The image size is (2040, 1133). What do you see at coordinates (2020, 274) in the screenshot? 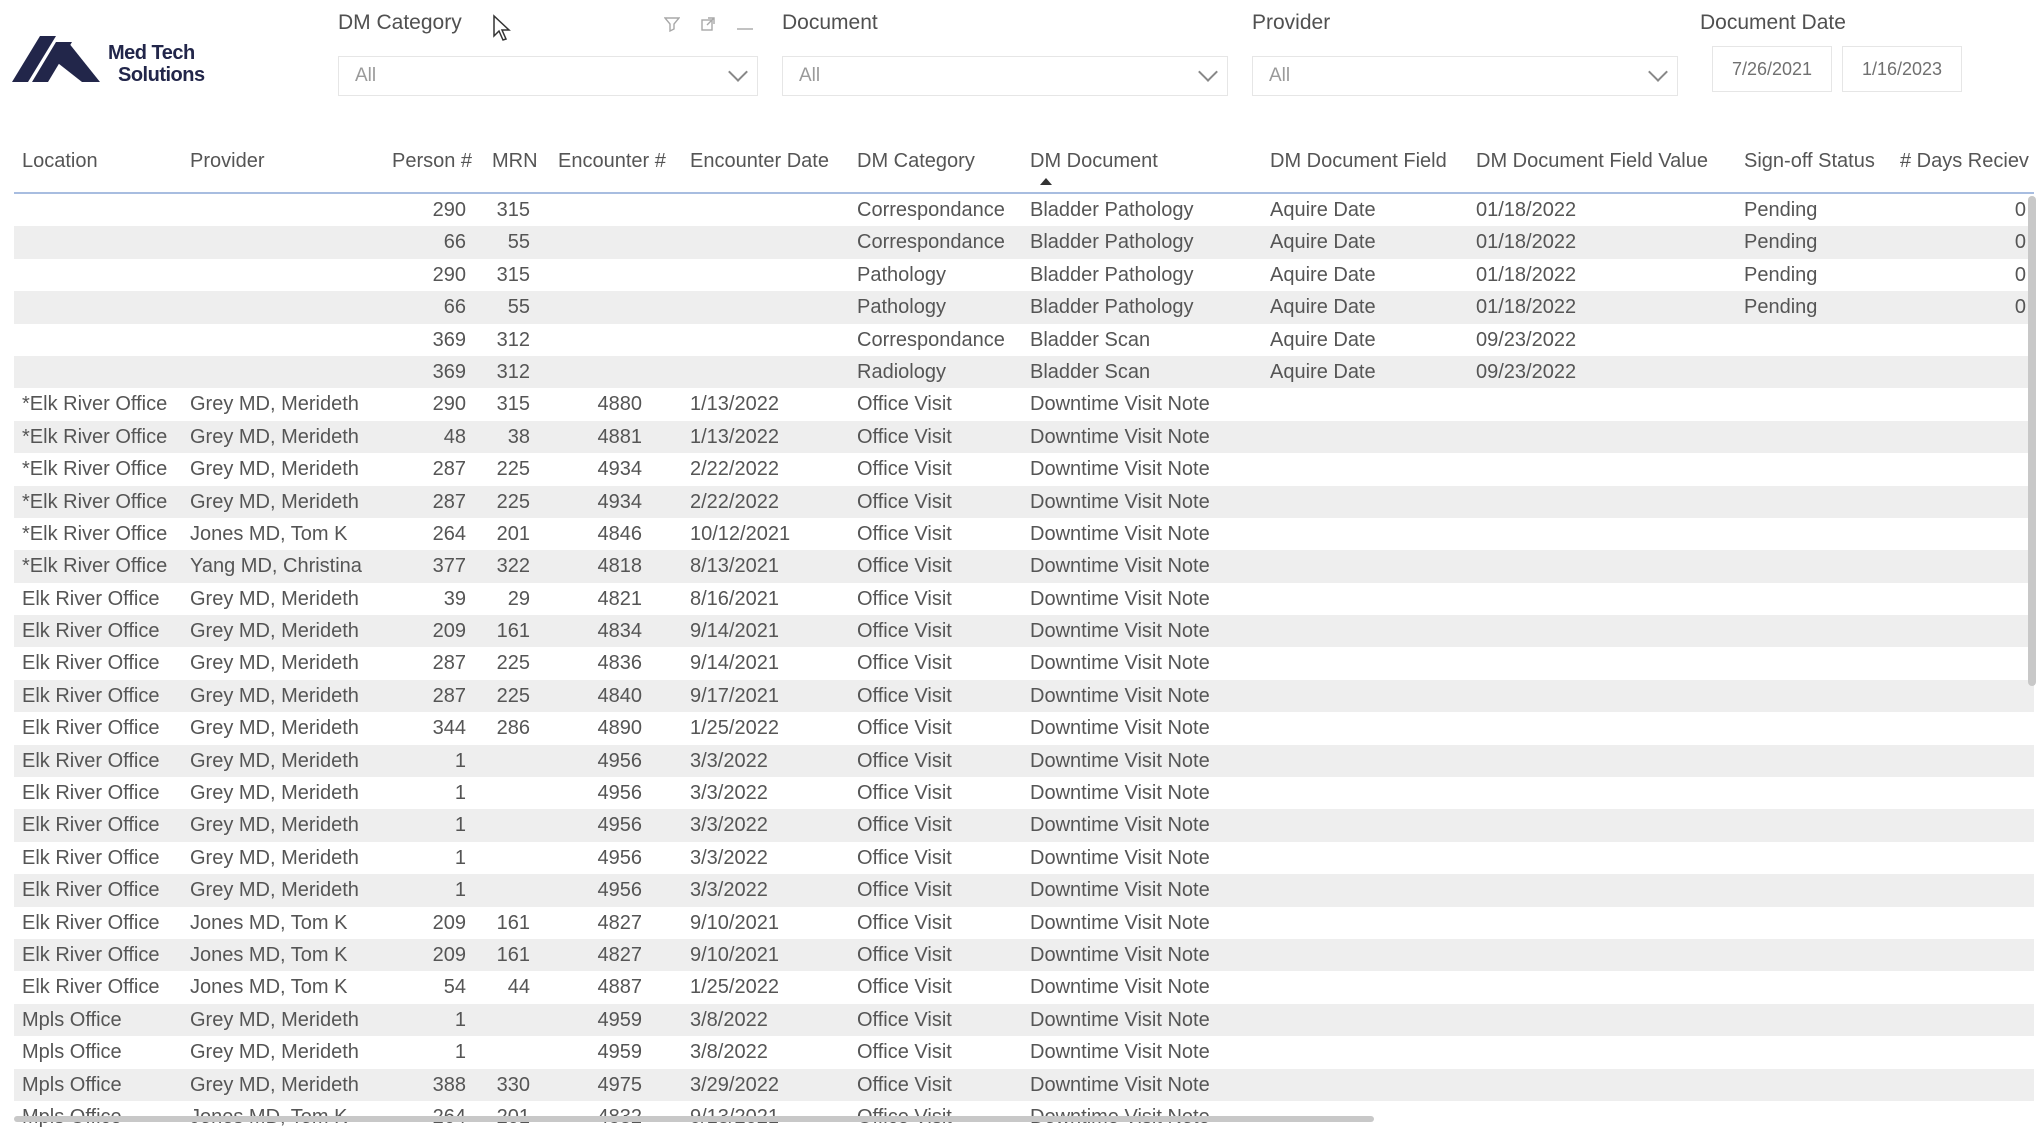
I see `cell-days: 0` at bounding box center [2020, 274].